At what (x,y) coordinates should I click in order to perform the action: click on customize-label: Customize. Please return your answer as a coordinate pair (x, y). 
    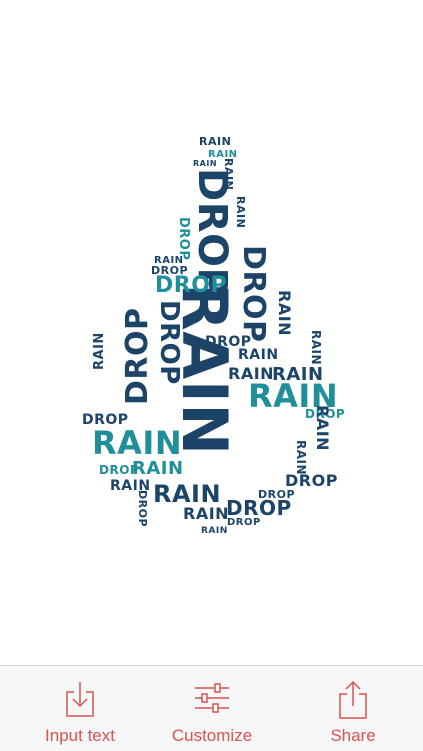
    Looking at the image, I should click on (212, 735).